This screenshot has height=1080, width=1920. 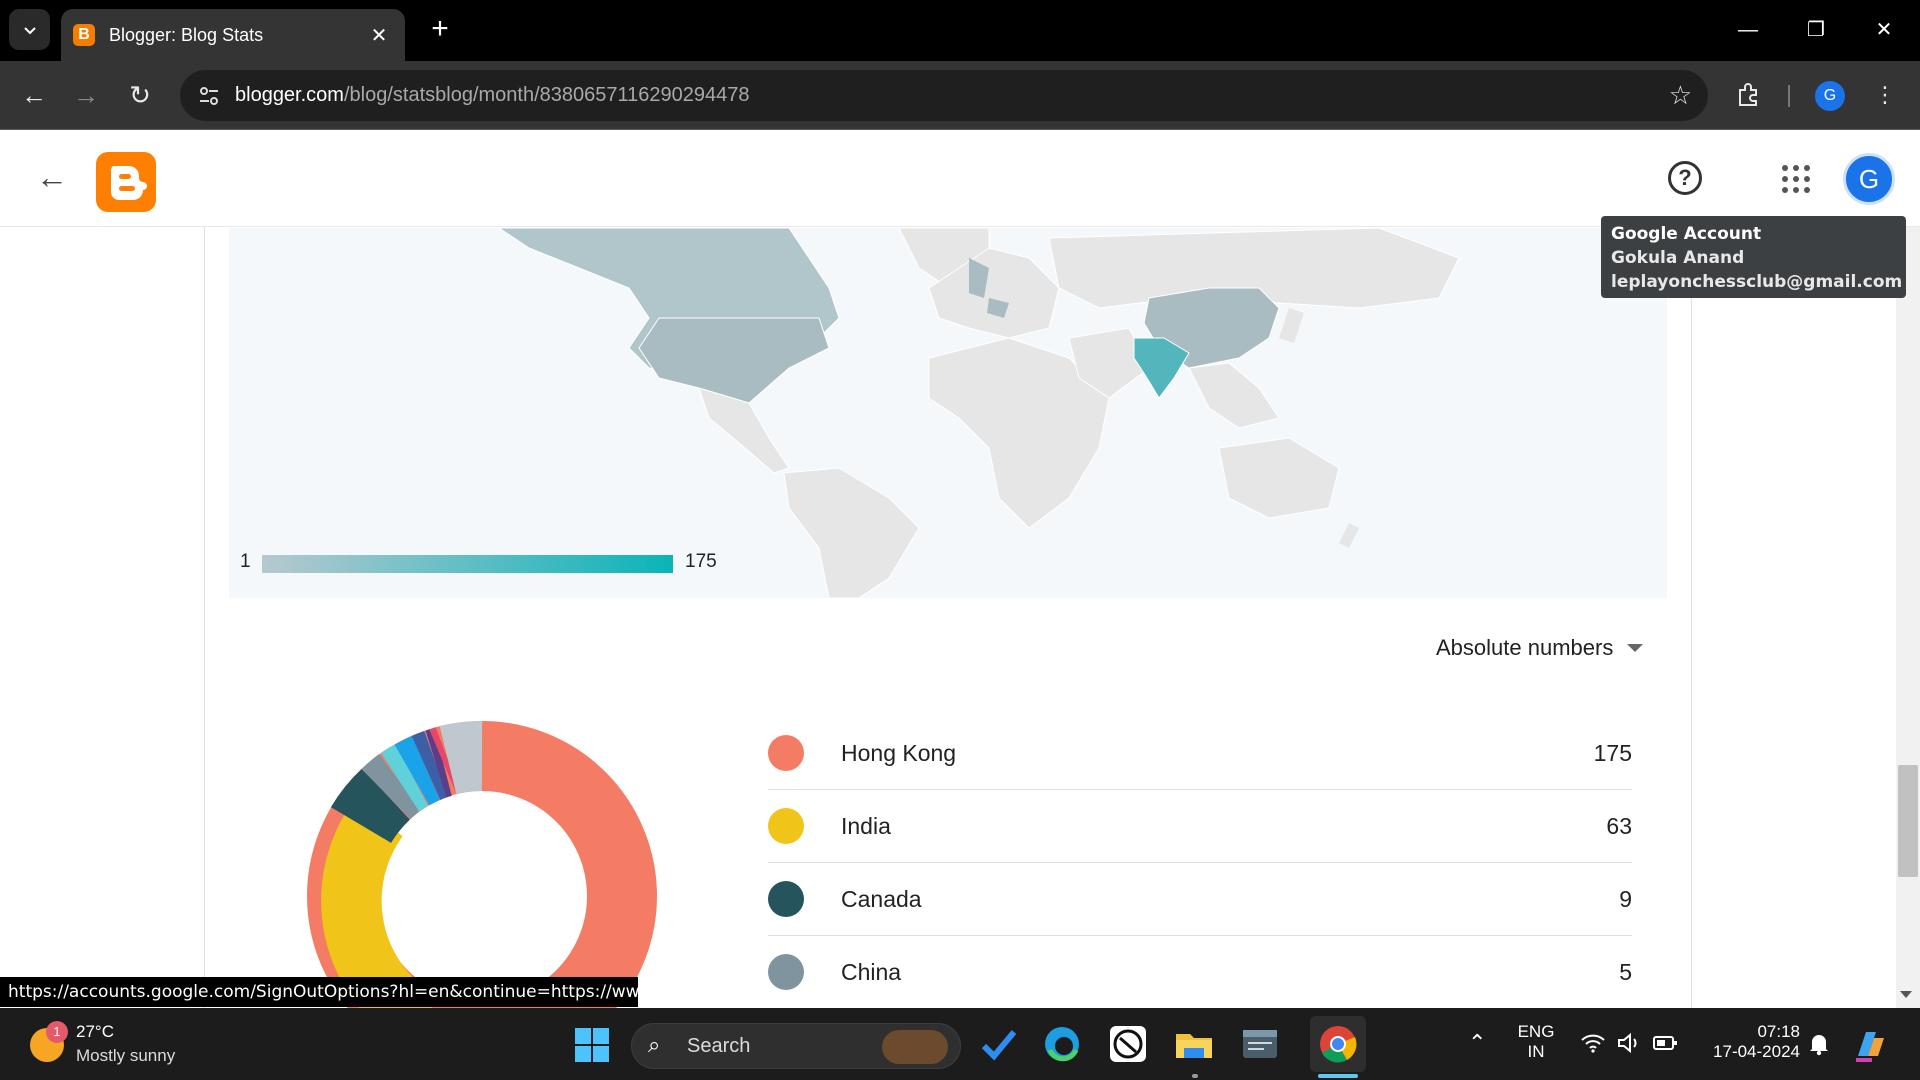 What do you see at coordinates (1619, 826) in the screenshot?
I see `country-count: 63` at bounding box center [1619, 826].